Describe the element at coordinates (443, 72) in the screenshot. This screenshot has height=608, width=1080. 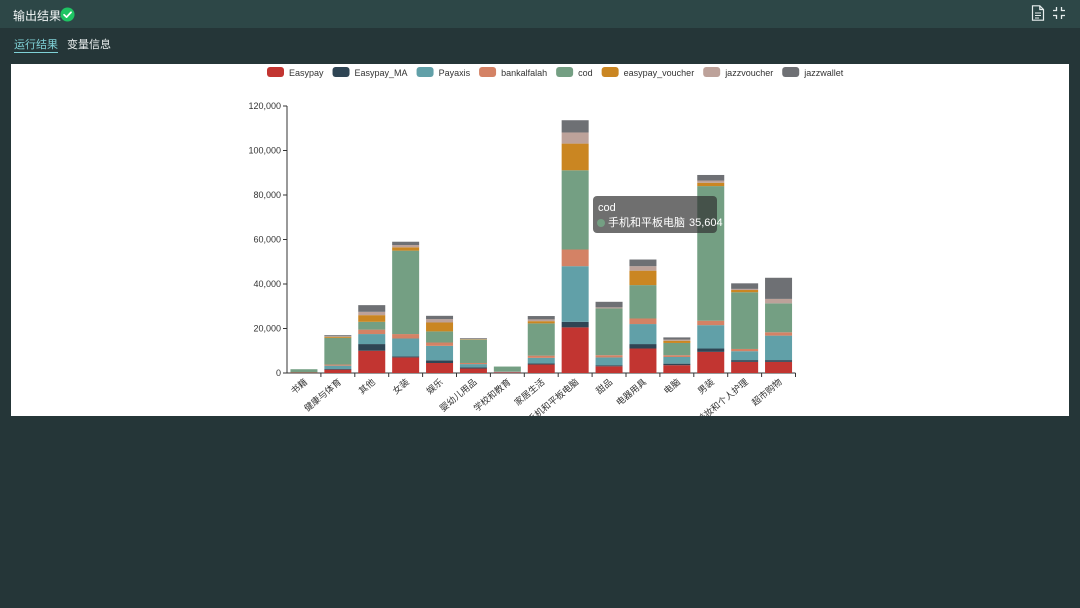
I see `legend-item: Payaxis` at that location.